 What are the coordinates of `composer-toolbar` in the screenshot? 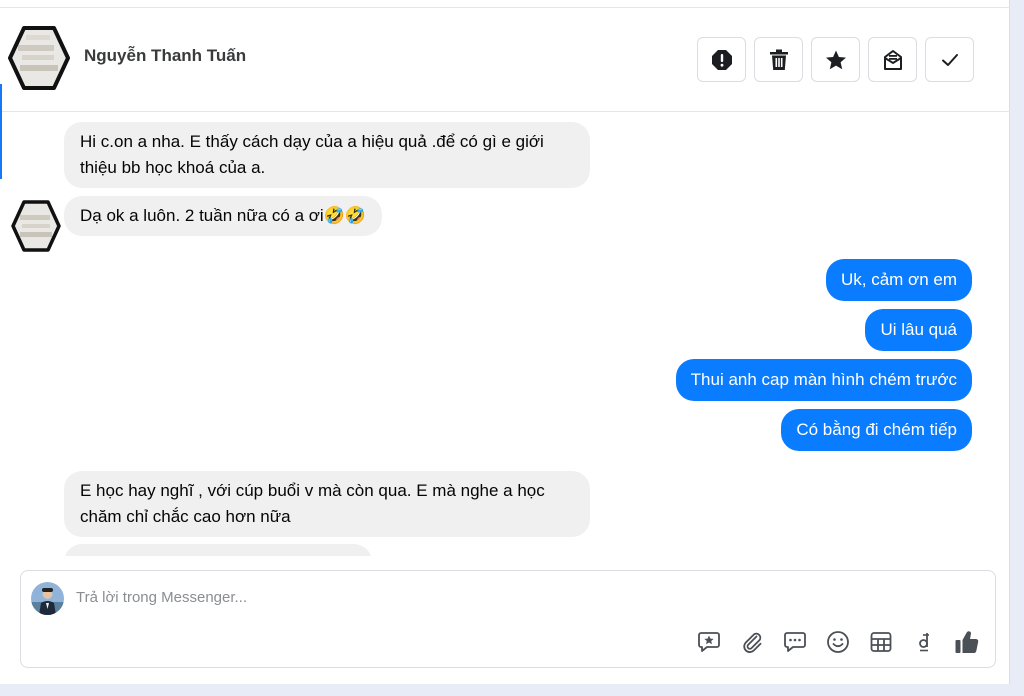 It's located at (838, 642).